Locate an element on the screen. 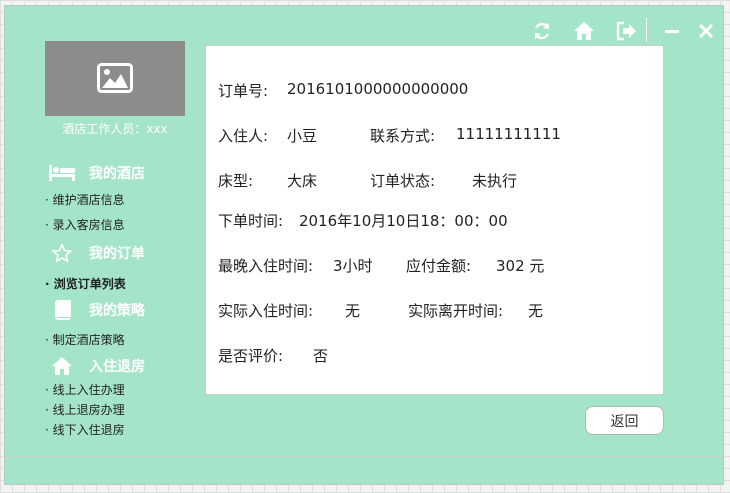 The height and width of the screenshot is (493, 730). refresh-icon is located at coordinates (542, 31).